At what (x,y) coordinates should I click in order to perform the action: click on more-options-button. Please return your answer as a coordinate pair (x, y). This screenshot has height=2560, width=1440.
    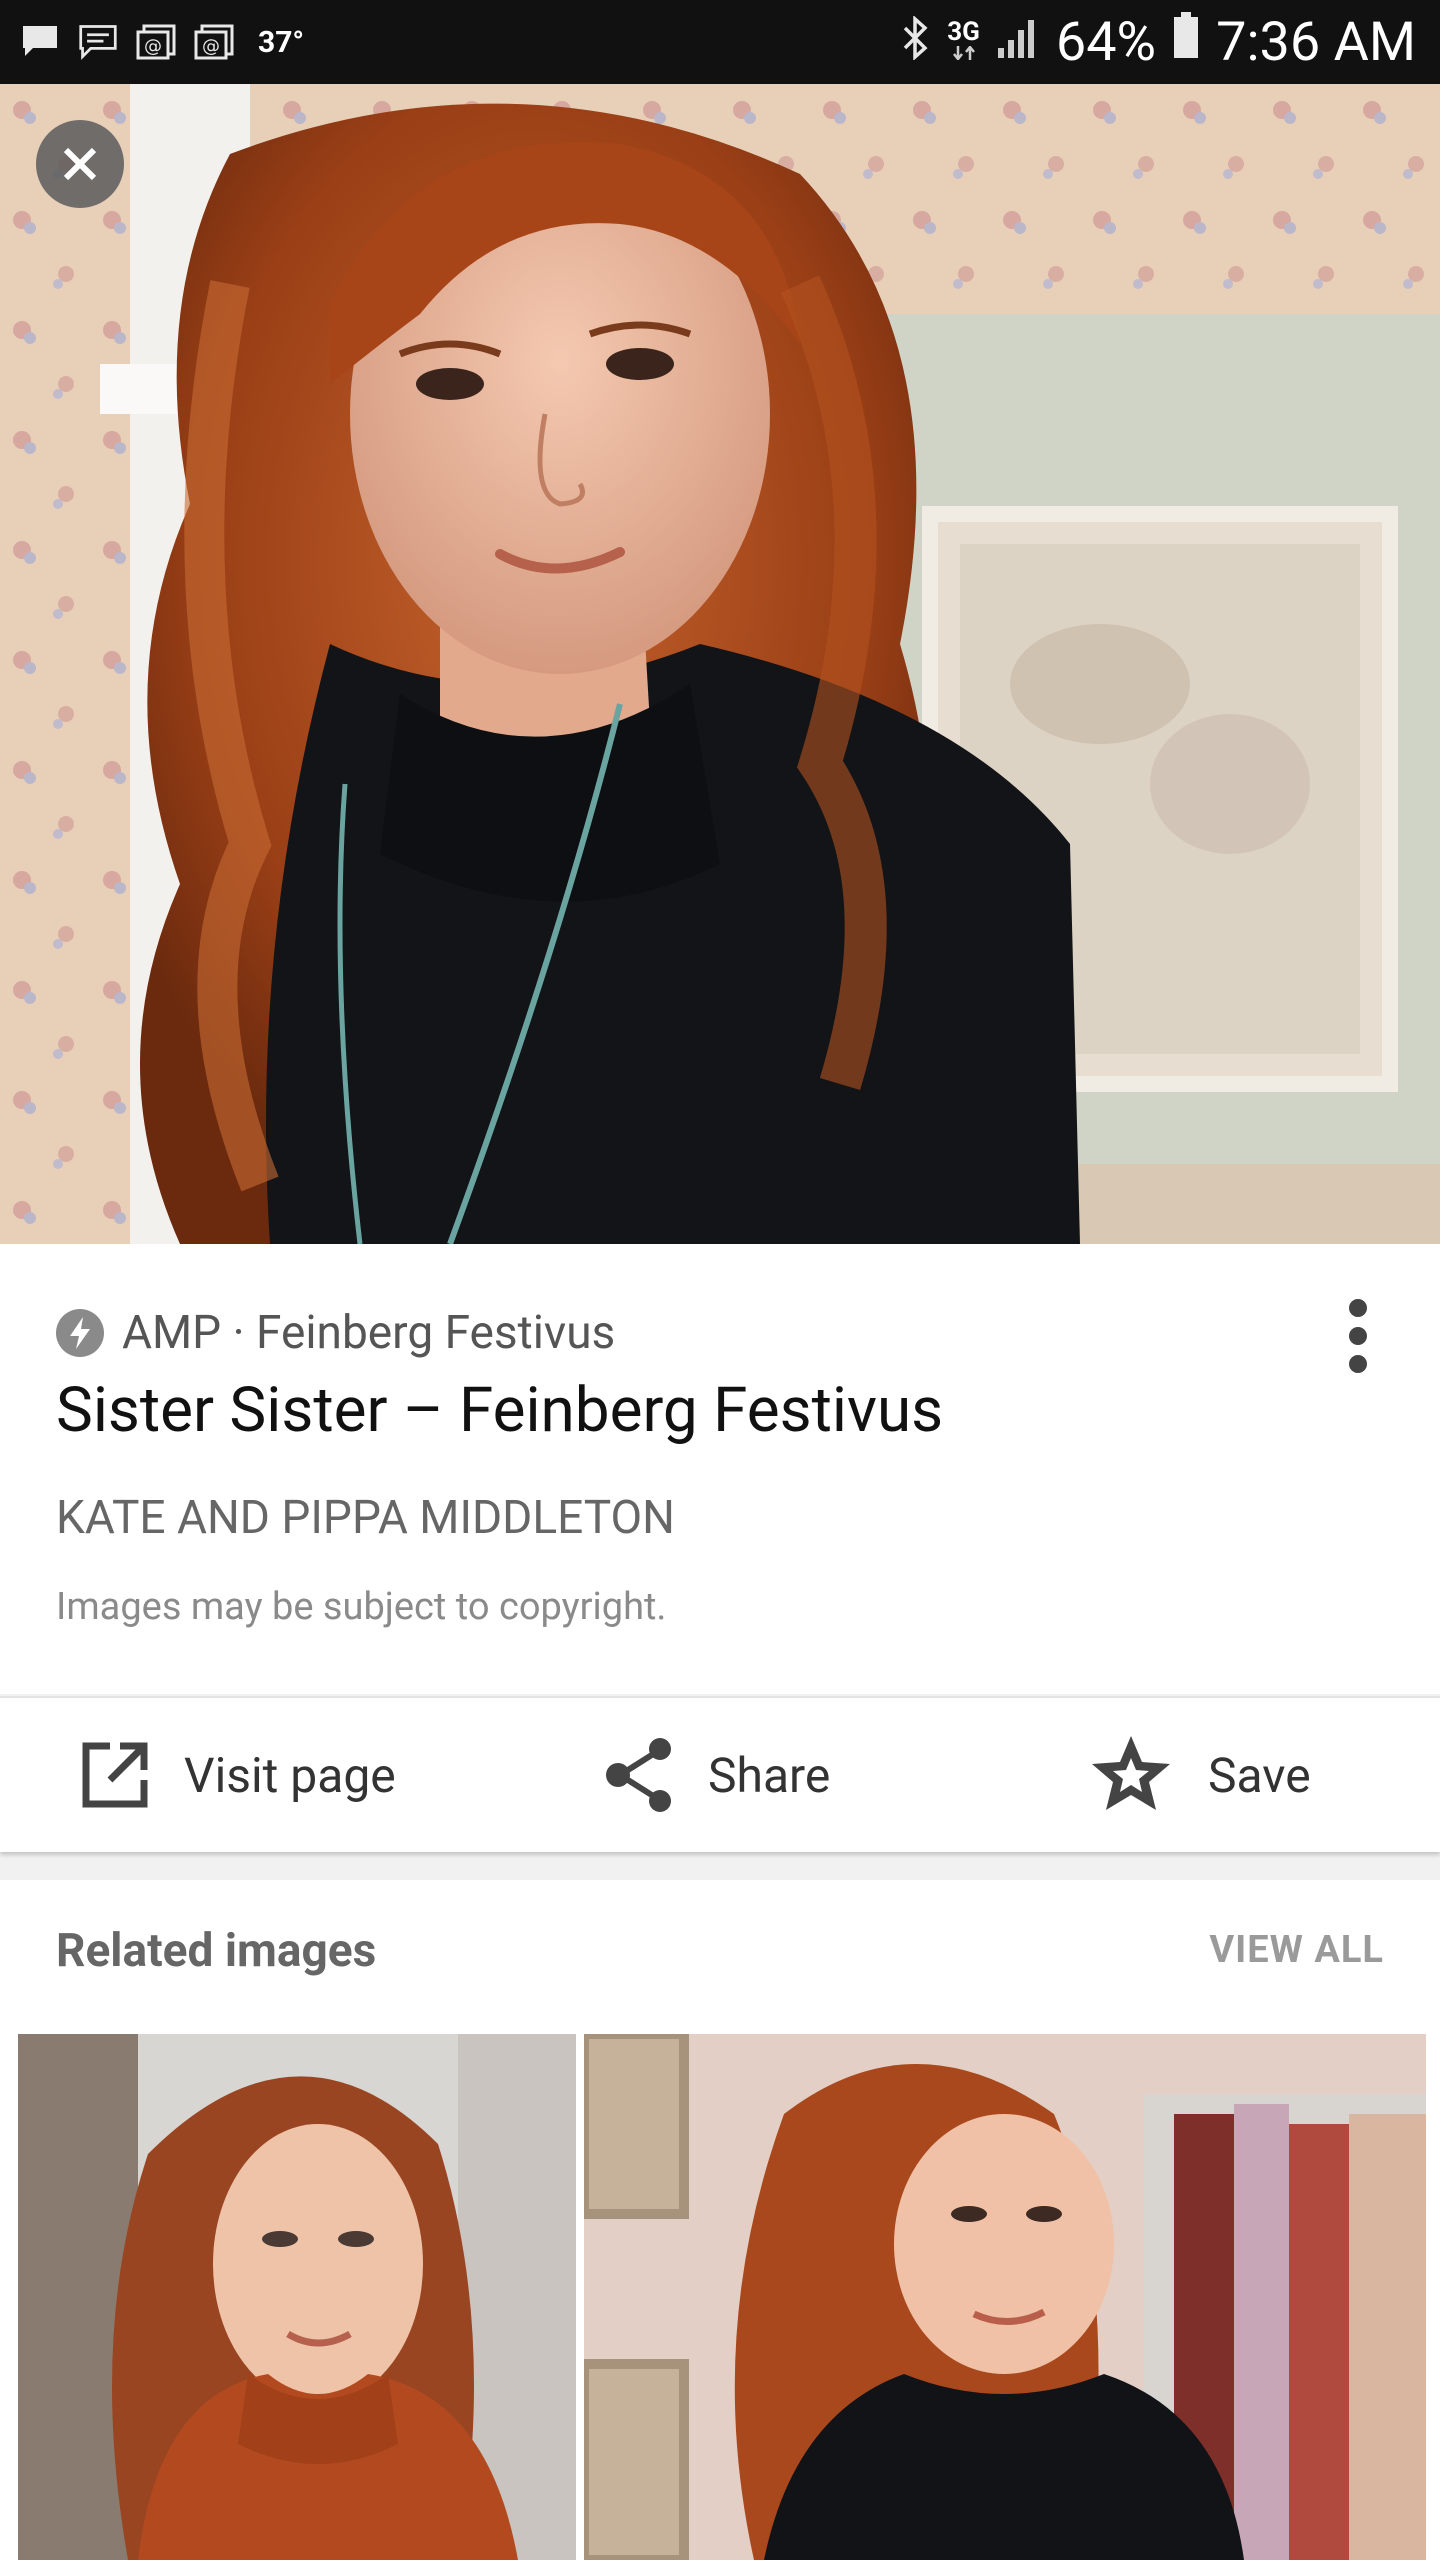
    Looking at the image, I should click on (1358, 1336).